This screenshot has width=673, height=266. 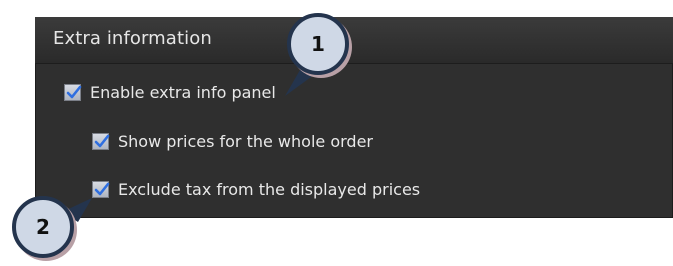 What do you see at coordinates (245, 141) in the screenshot?
I see `show-prices-whole-order-label: Show prices for the whole order` at bounding box center [245, 141].